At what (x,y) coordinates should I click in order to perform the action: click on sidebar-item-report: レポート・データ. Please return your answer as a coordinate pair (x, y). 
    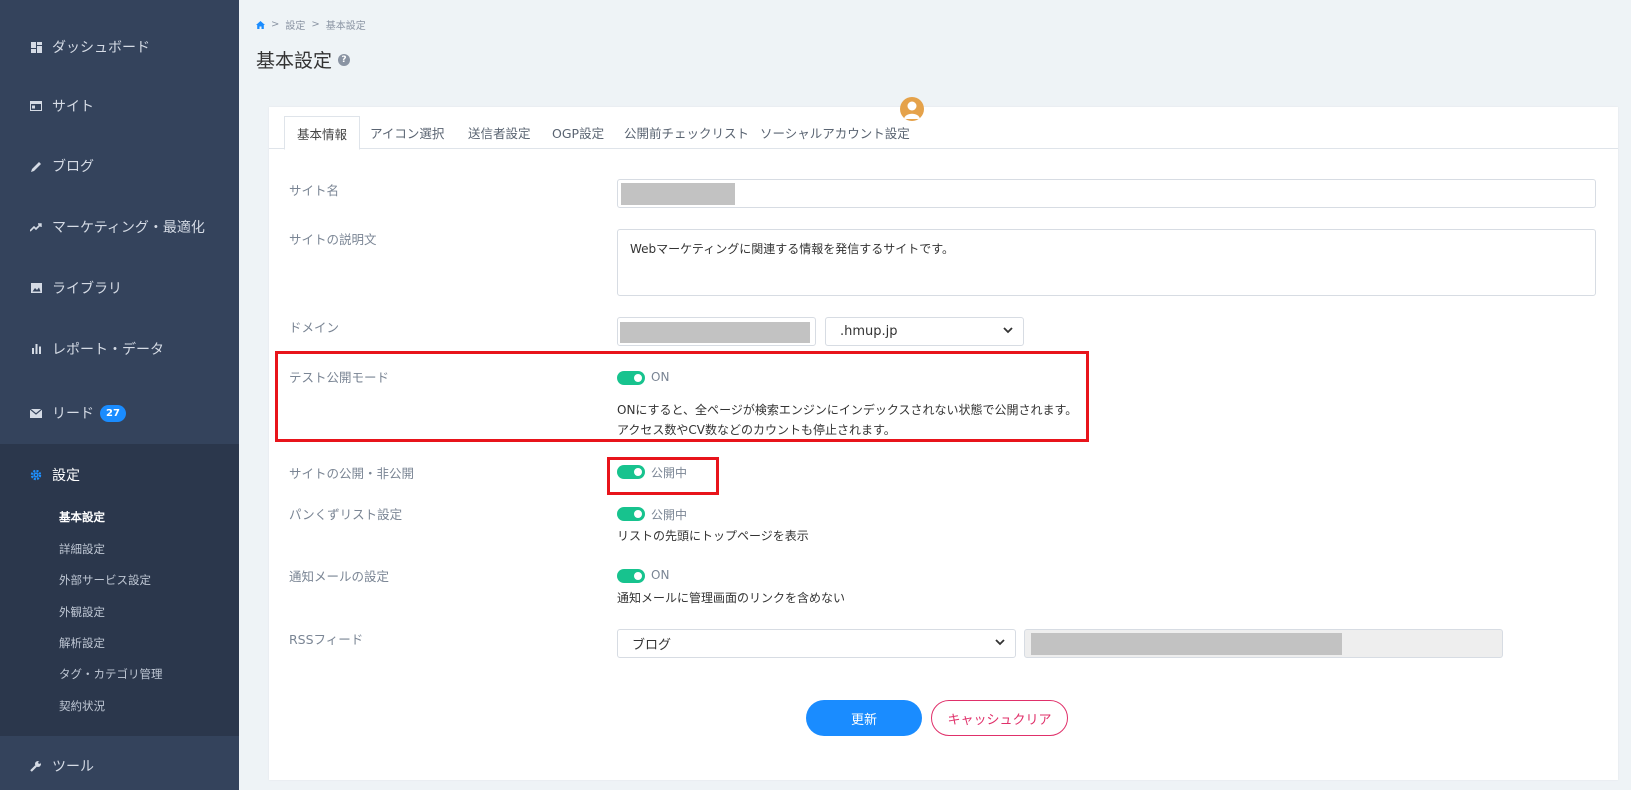
    Looking at the image, I should click on (119, 349).